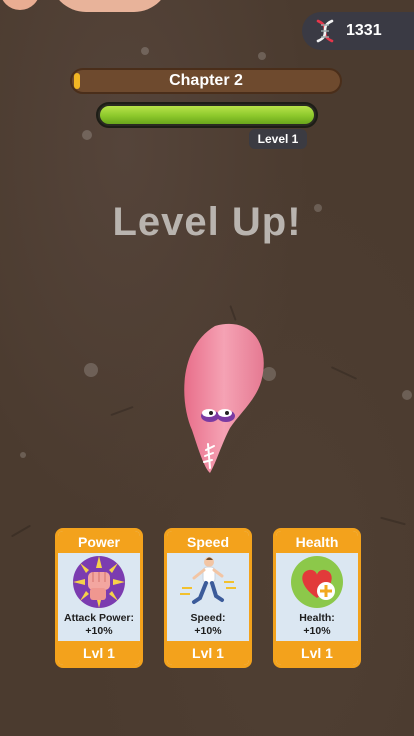  What do you see at coordinates (317, 618) in the screenshot?
I see `card-desc-line1: Health:` at bounding box center [317, 618].